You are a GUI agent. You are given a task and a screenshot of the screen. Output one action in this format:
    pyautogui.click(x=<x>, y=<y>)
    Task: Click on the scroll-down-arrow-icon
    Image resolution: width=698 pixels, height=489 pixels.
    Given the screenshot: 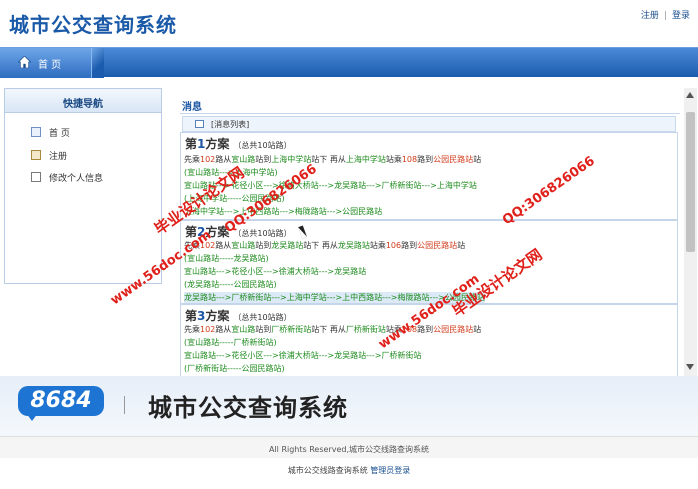 What is the action you would take?
    pyautogui.click(x=690, y=367)
    